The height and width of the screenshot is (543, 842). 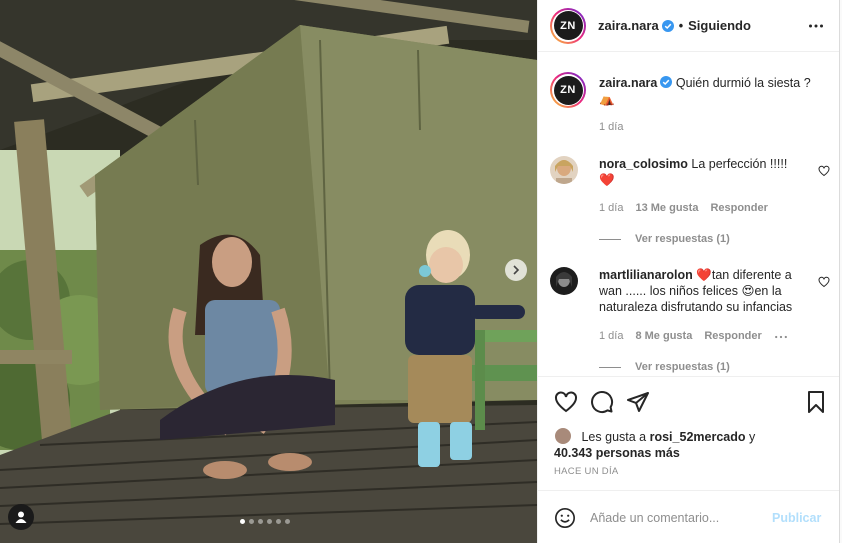 I want to click on comment-likes: 13 Me gusta, so click(x=666, y=208).